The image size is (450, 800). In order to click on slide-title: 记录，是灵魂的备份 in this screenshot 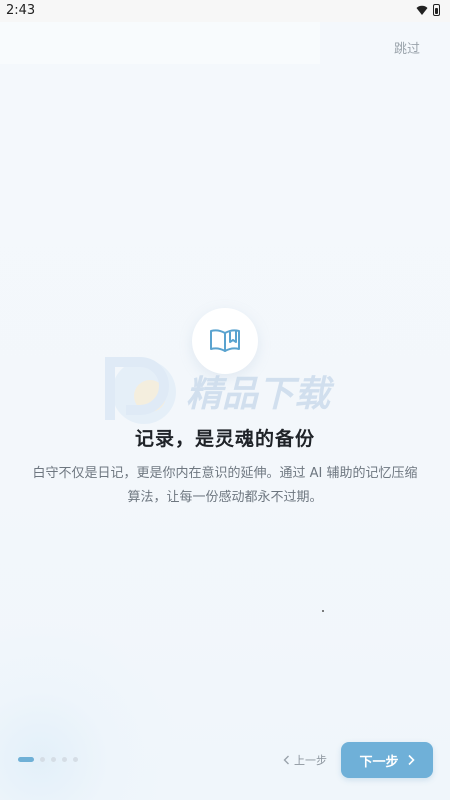, I will do `click(224, 439)`.